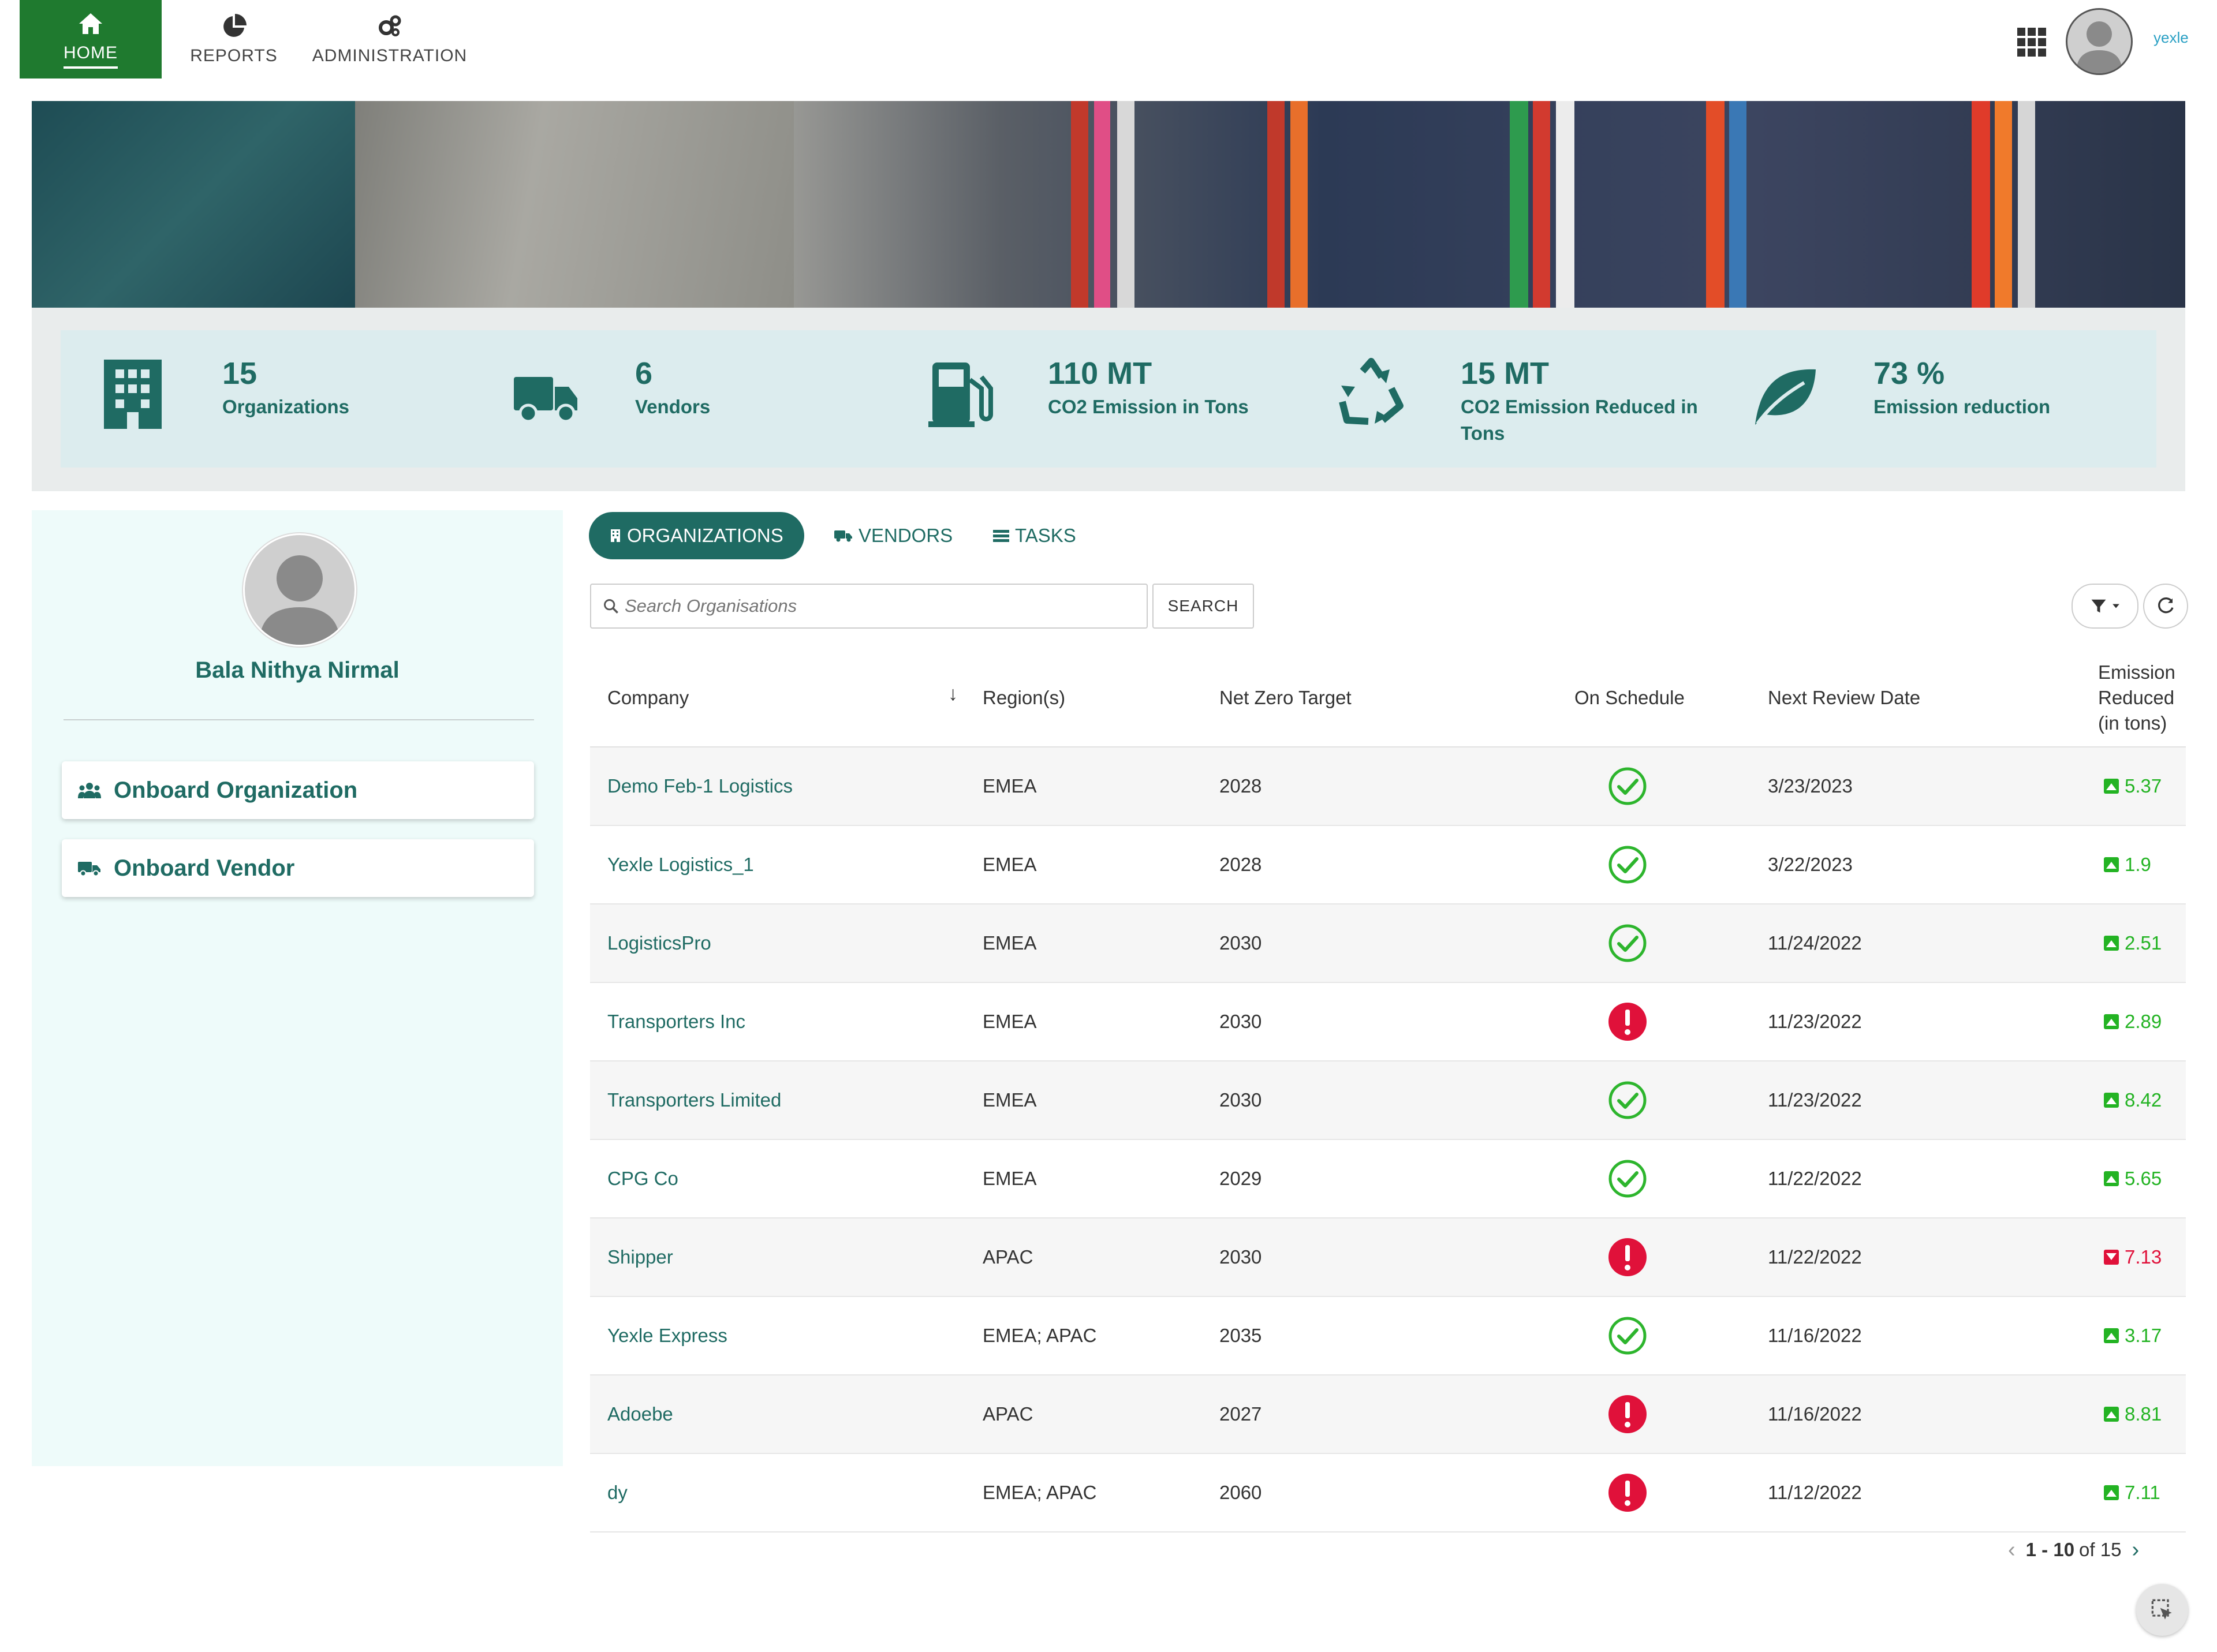 This screenshot has width=2217, height=1652. Describe the element at coordinates (648, 697) in the screenshot. I see `header-company: Company` at that location.